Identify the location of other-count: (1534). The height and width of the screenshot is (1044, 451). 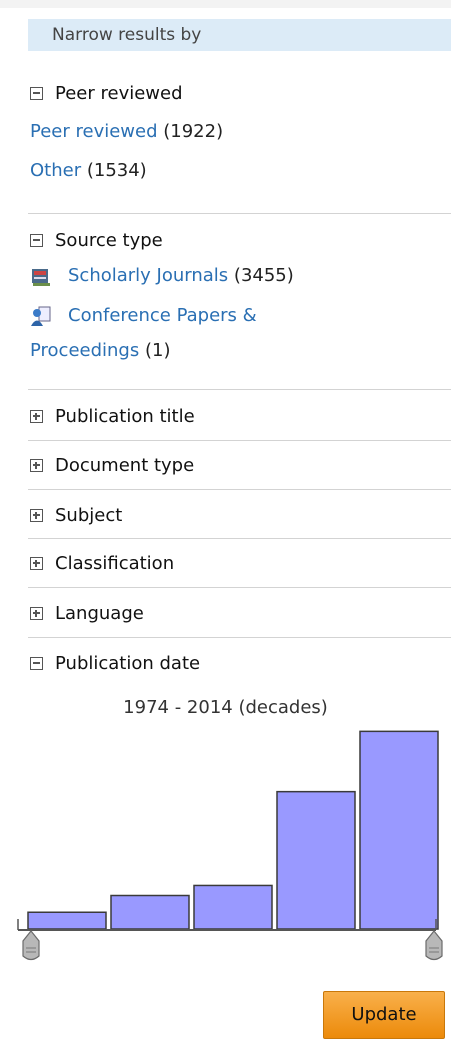
(116, 170).